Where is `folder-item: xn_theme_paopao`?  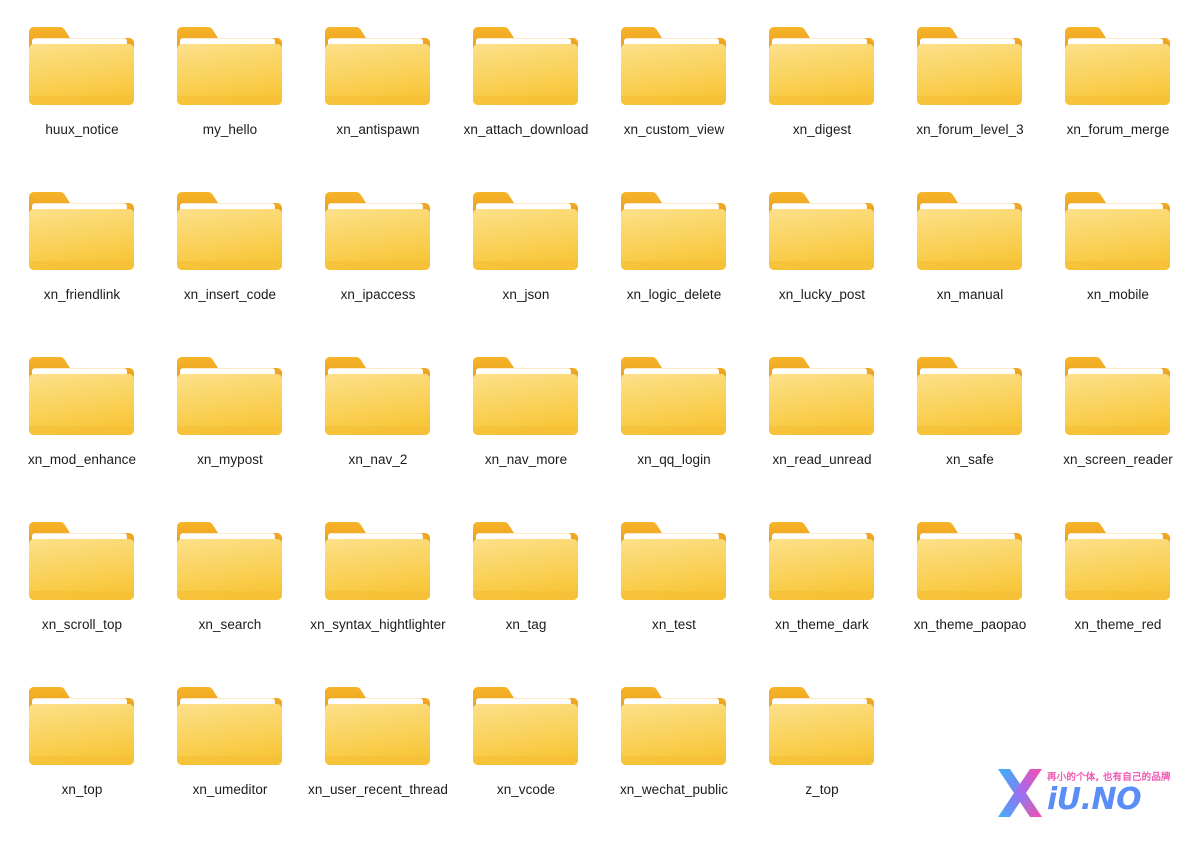 folder-item: xn_theme_paopao is located at coordinates (970, 595).